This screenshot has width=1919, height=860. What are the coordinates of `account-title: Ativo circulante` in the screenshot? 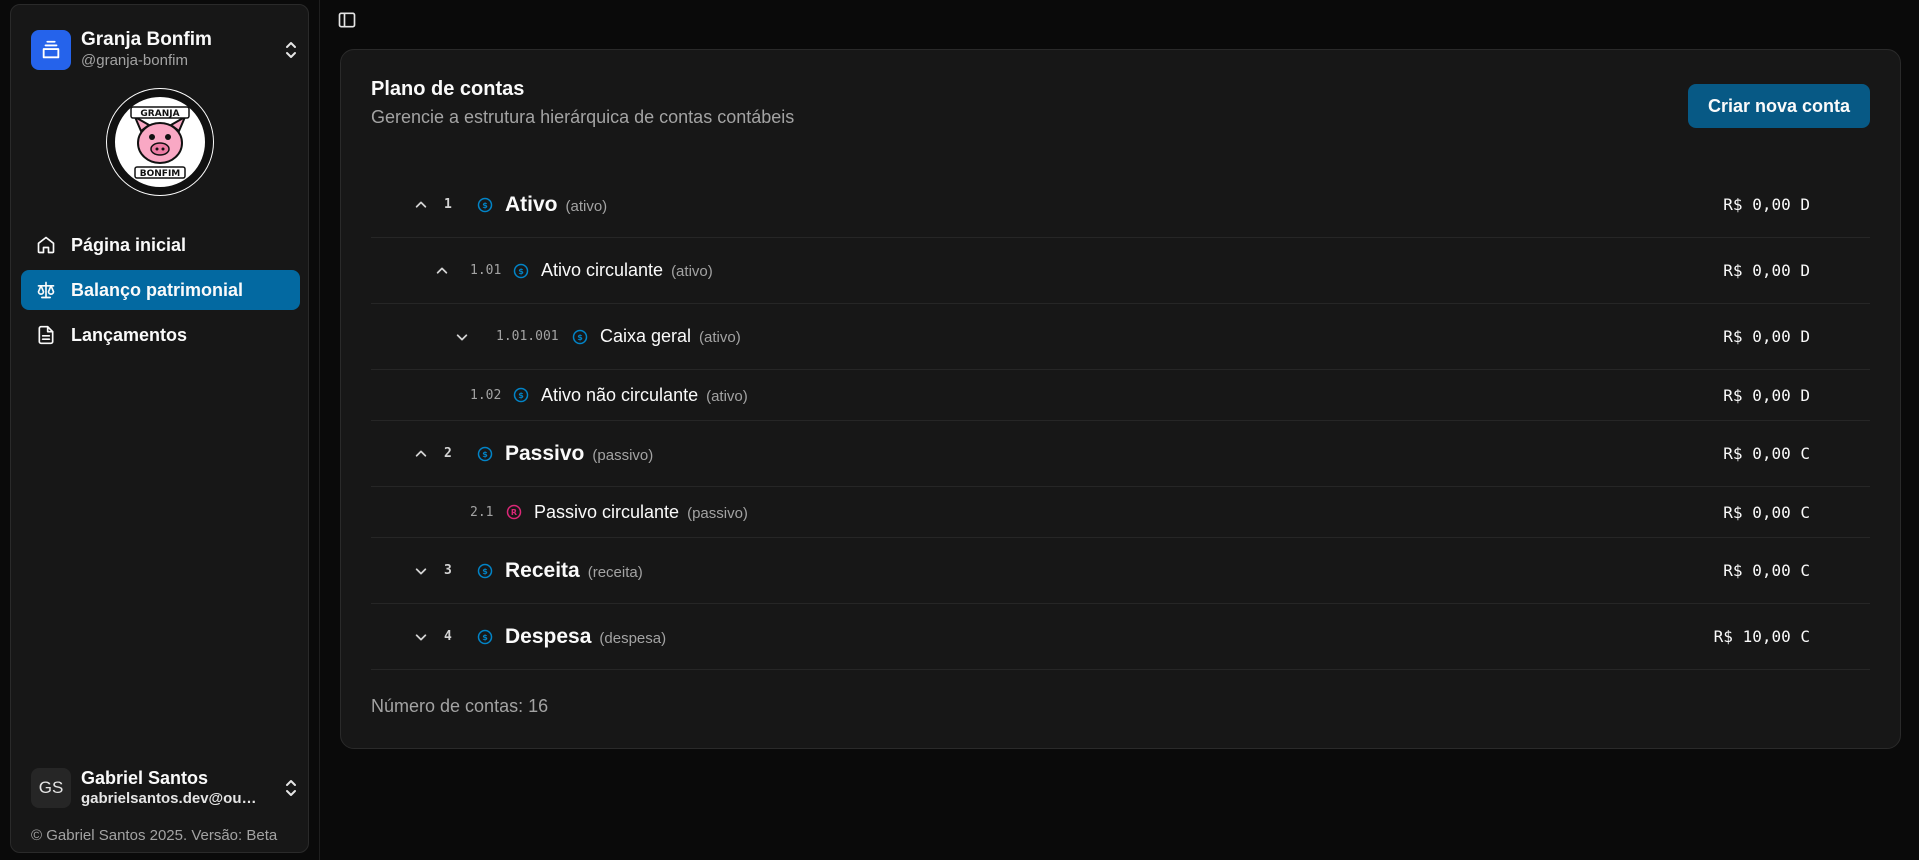 It's located at (602, 270).